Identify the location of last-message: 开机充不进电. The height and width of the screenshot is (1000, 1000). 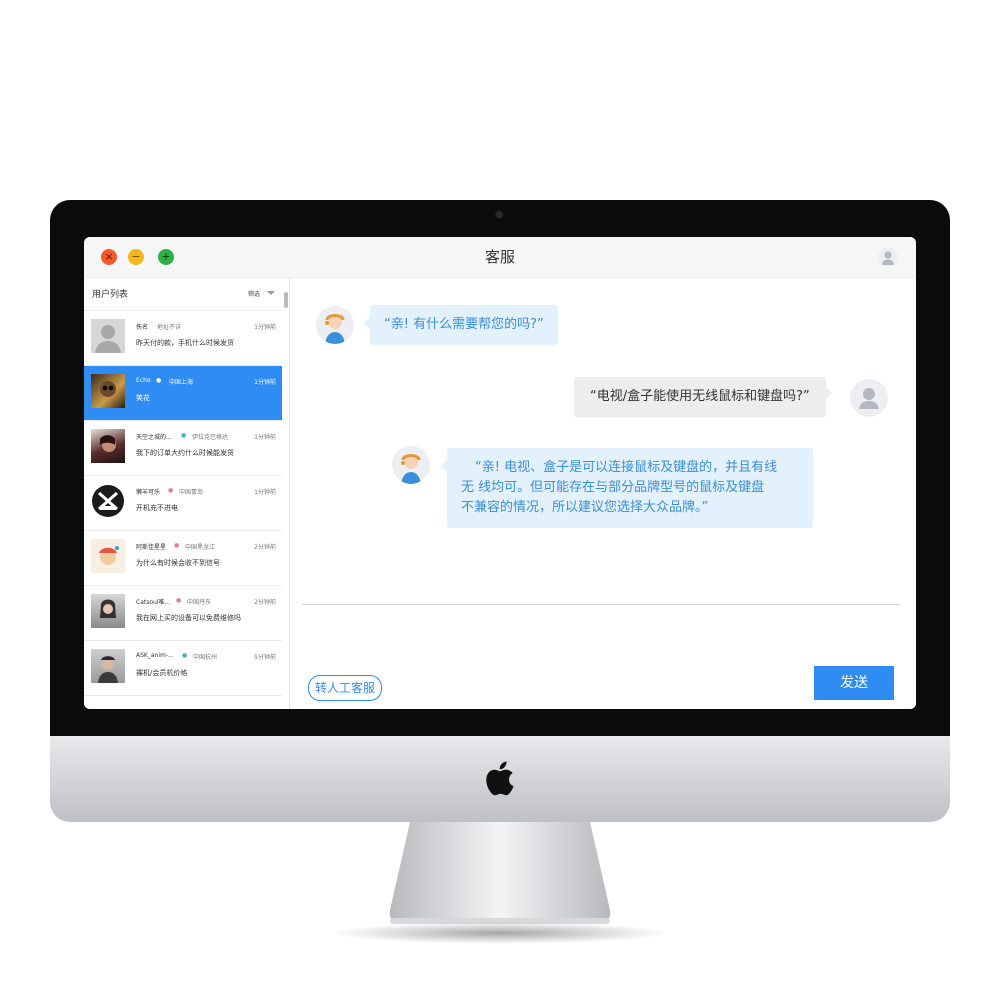
(157, 508).